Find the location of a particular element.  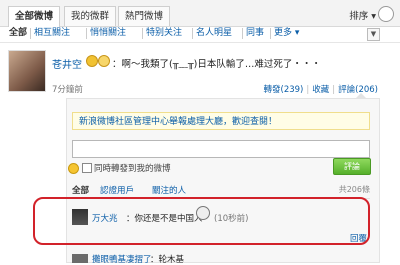

comment-username: 攤眼鴨基凄摺了 is located at coordinates (122, 259).